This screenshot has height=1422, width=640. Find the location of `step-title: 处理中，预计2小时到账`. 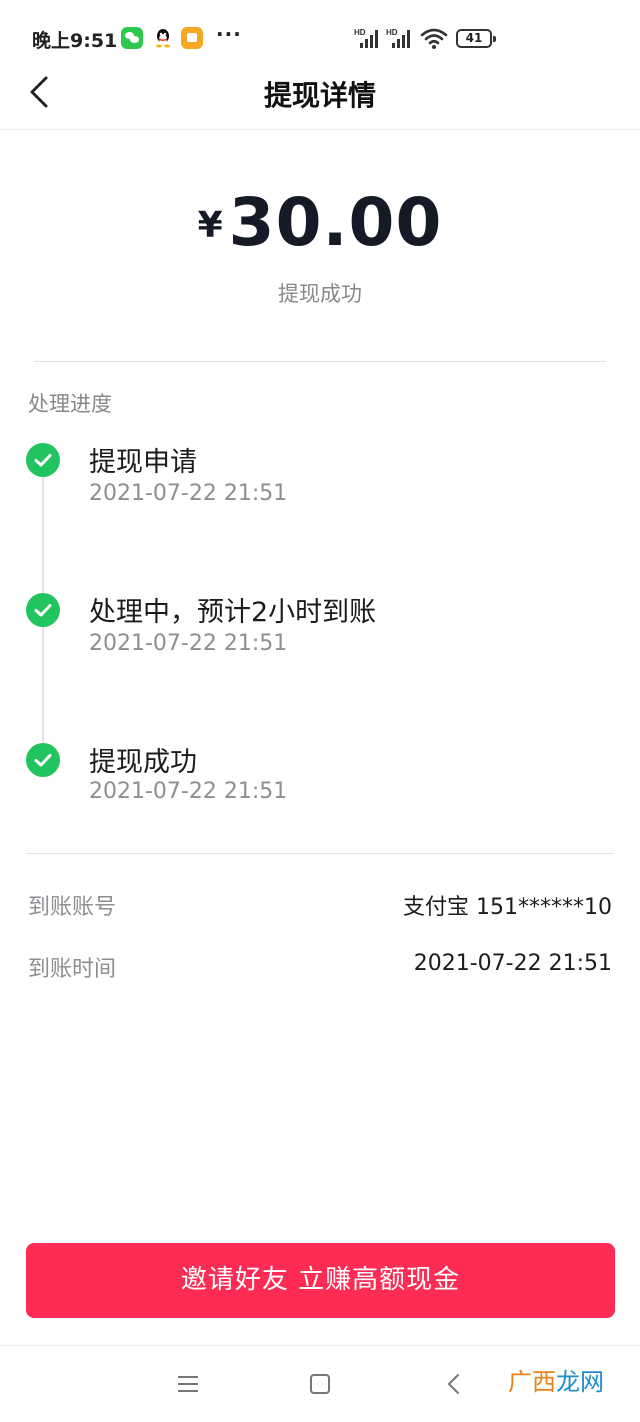

step-title: 处理中，预计2小时到账 is located at coordinates (233, 612).